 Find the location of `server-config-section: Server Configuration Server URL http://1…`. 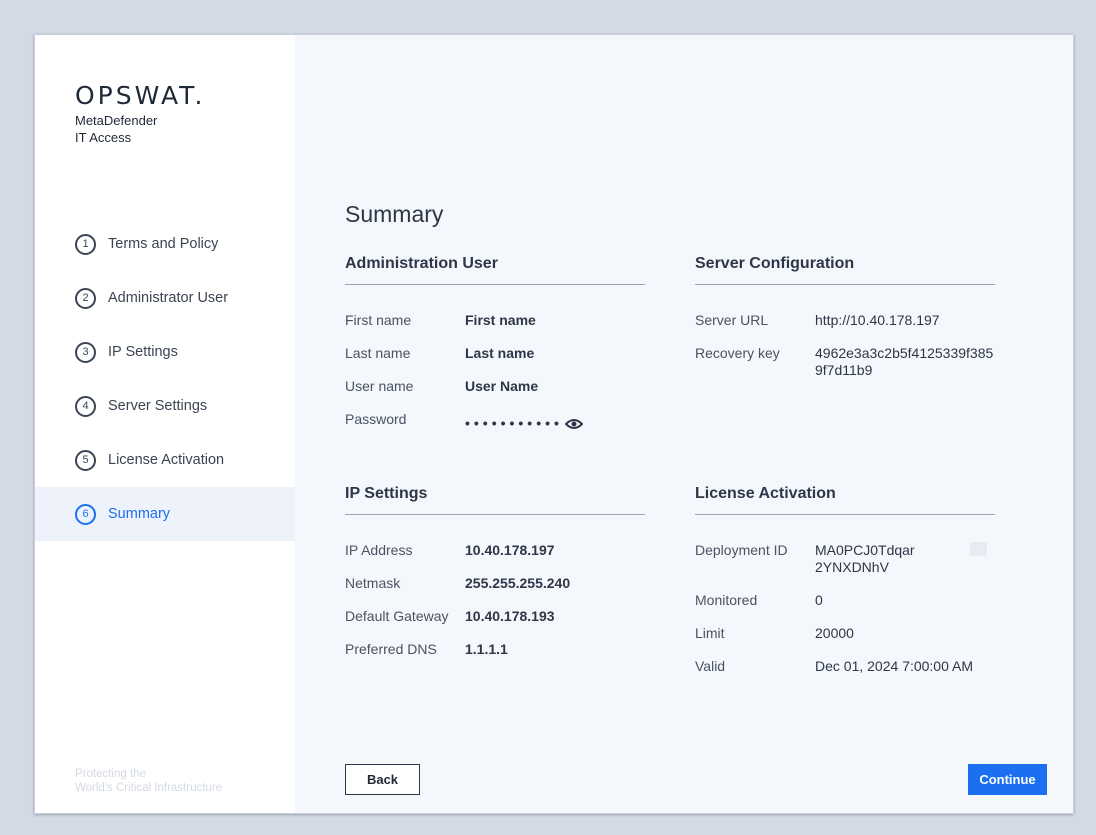

server-config-section: Server Configuration Server URL http://1… is located at coordinates (845, 325).